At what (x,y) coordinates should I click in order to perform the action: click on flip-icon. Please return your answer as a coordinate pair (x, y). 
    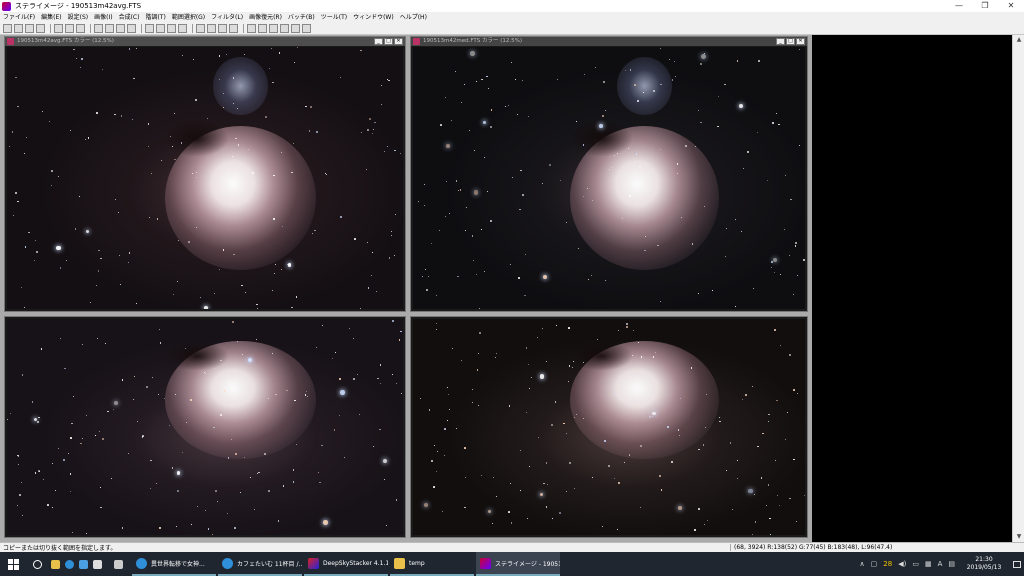
    Looking at the image, I should click on (295, 28).